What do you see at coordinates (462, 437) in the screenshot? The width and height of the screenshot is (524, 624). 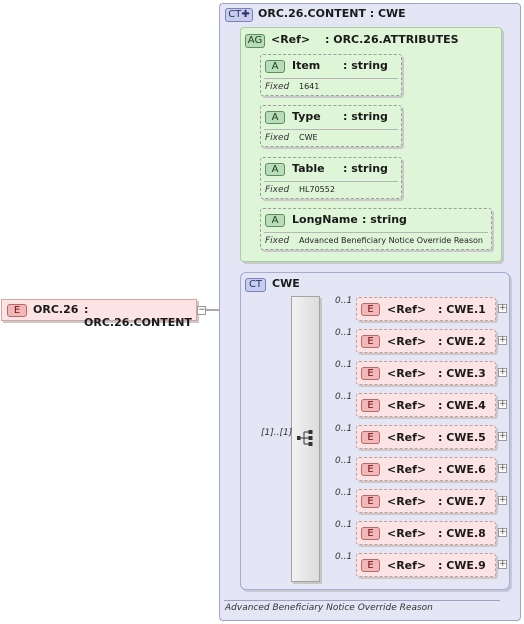 I see `element-name: : CWE.5` at bounding box center [462, 437].